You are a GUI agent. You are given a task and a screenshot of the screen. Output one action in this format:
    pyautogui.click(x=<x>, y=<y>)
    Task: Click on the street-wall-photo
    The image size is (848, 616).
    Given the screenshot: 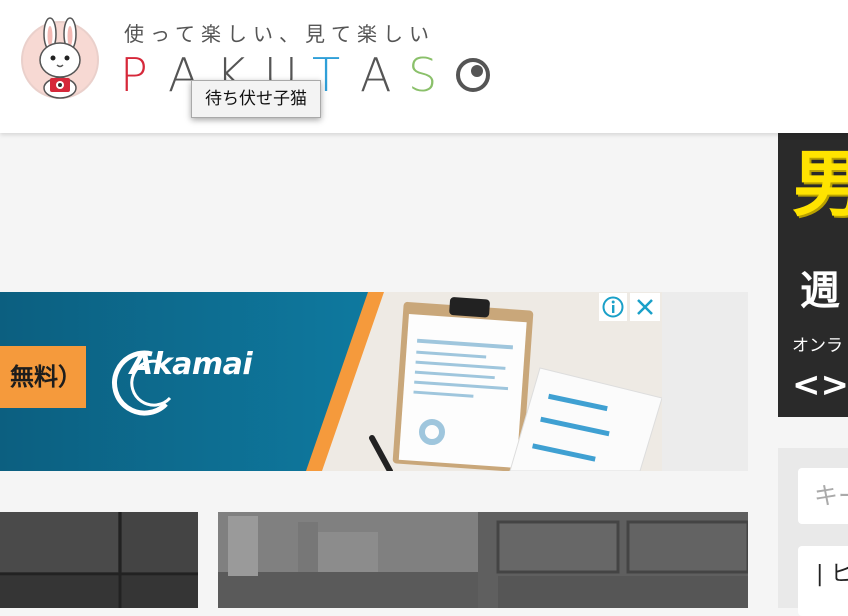 What is the action you would take?
    pyautogui.click(x=483, y=560)
    